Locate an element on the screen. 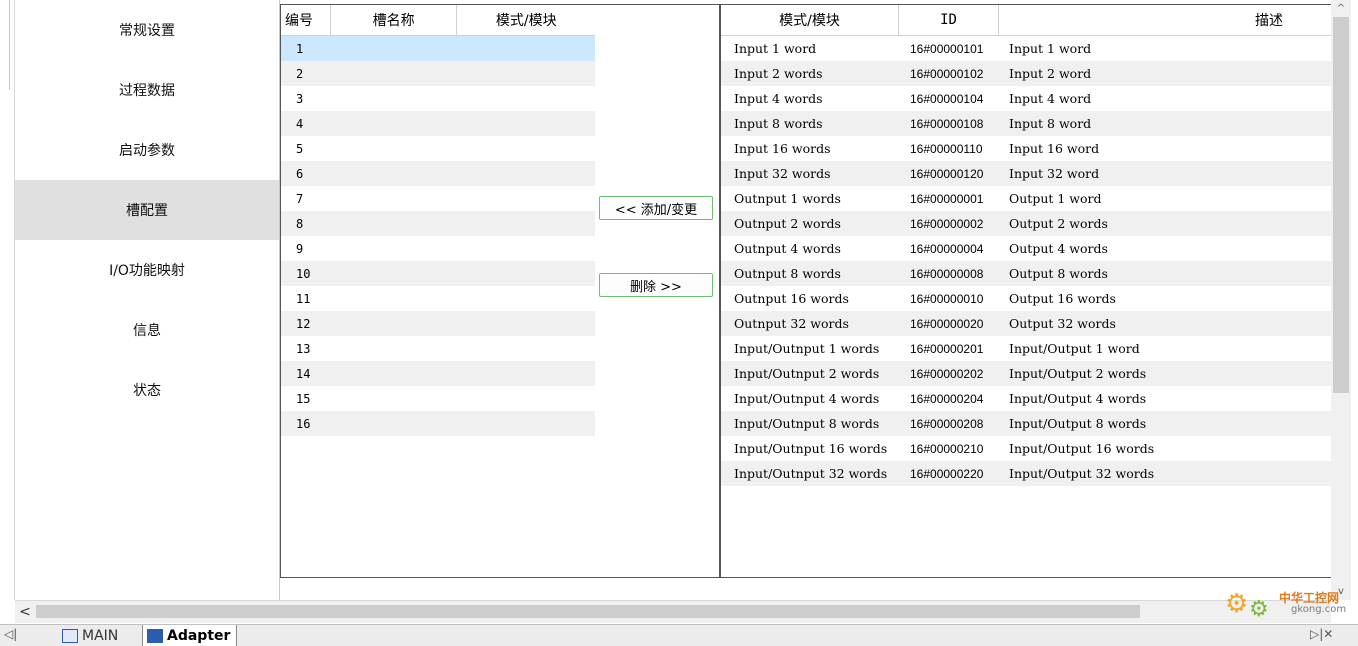  tab-scroll-right-icon: ▷|✕ is located at coordinates (1321, 634).